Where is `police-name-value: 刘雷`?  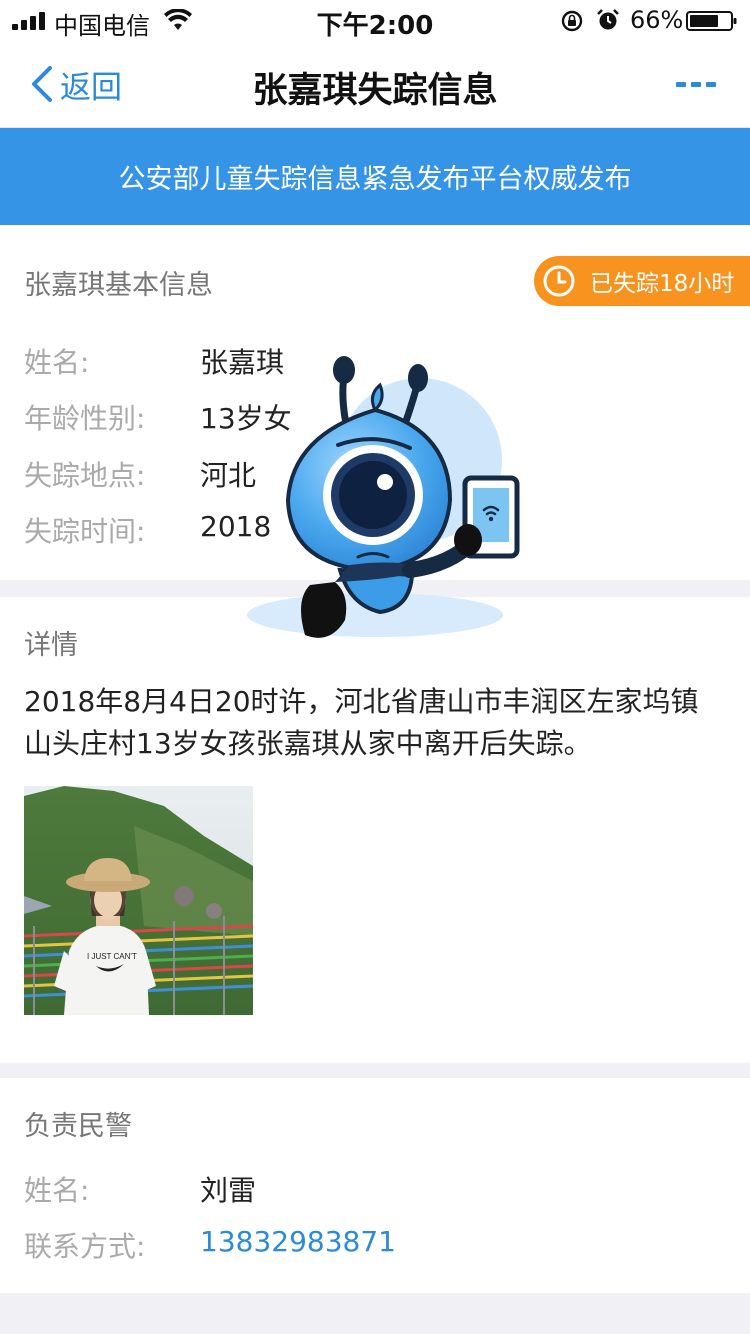
police-name-value: 刘雷 is located at coordinates (228, 1190).